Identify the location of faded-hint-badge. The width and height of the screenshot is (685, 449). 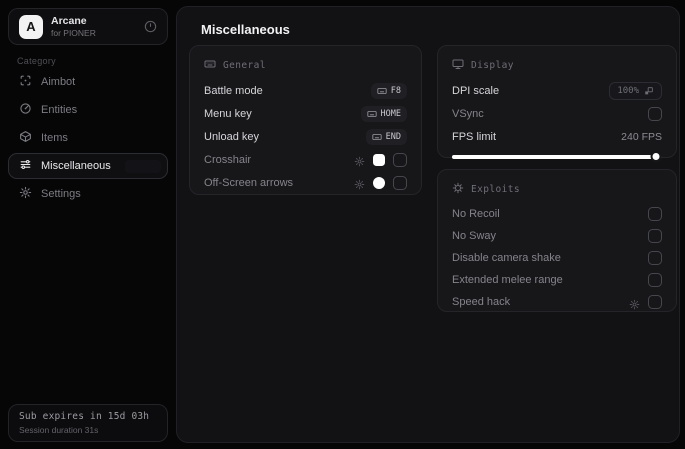
(143, 166).